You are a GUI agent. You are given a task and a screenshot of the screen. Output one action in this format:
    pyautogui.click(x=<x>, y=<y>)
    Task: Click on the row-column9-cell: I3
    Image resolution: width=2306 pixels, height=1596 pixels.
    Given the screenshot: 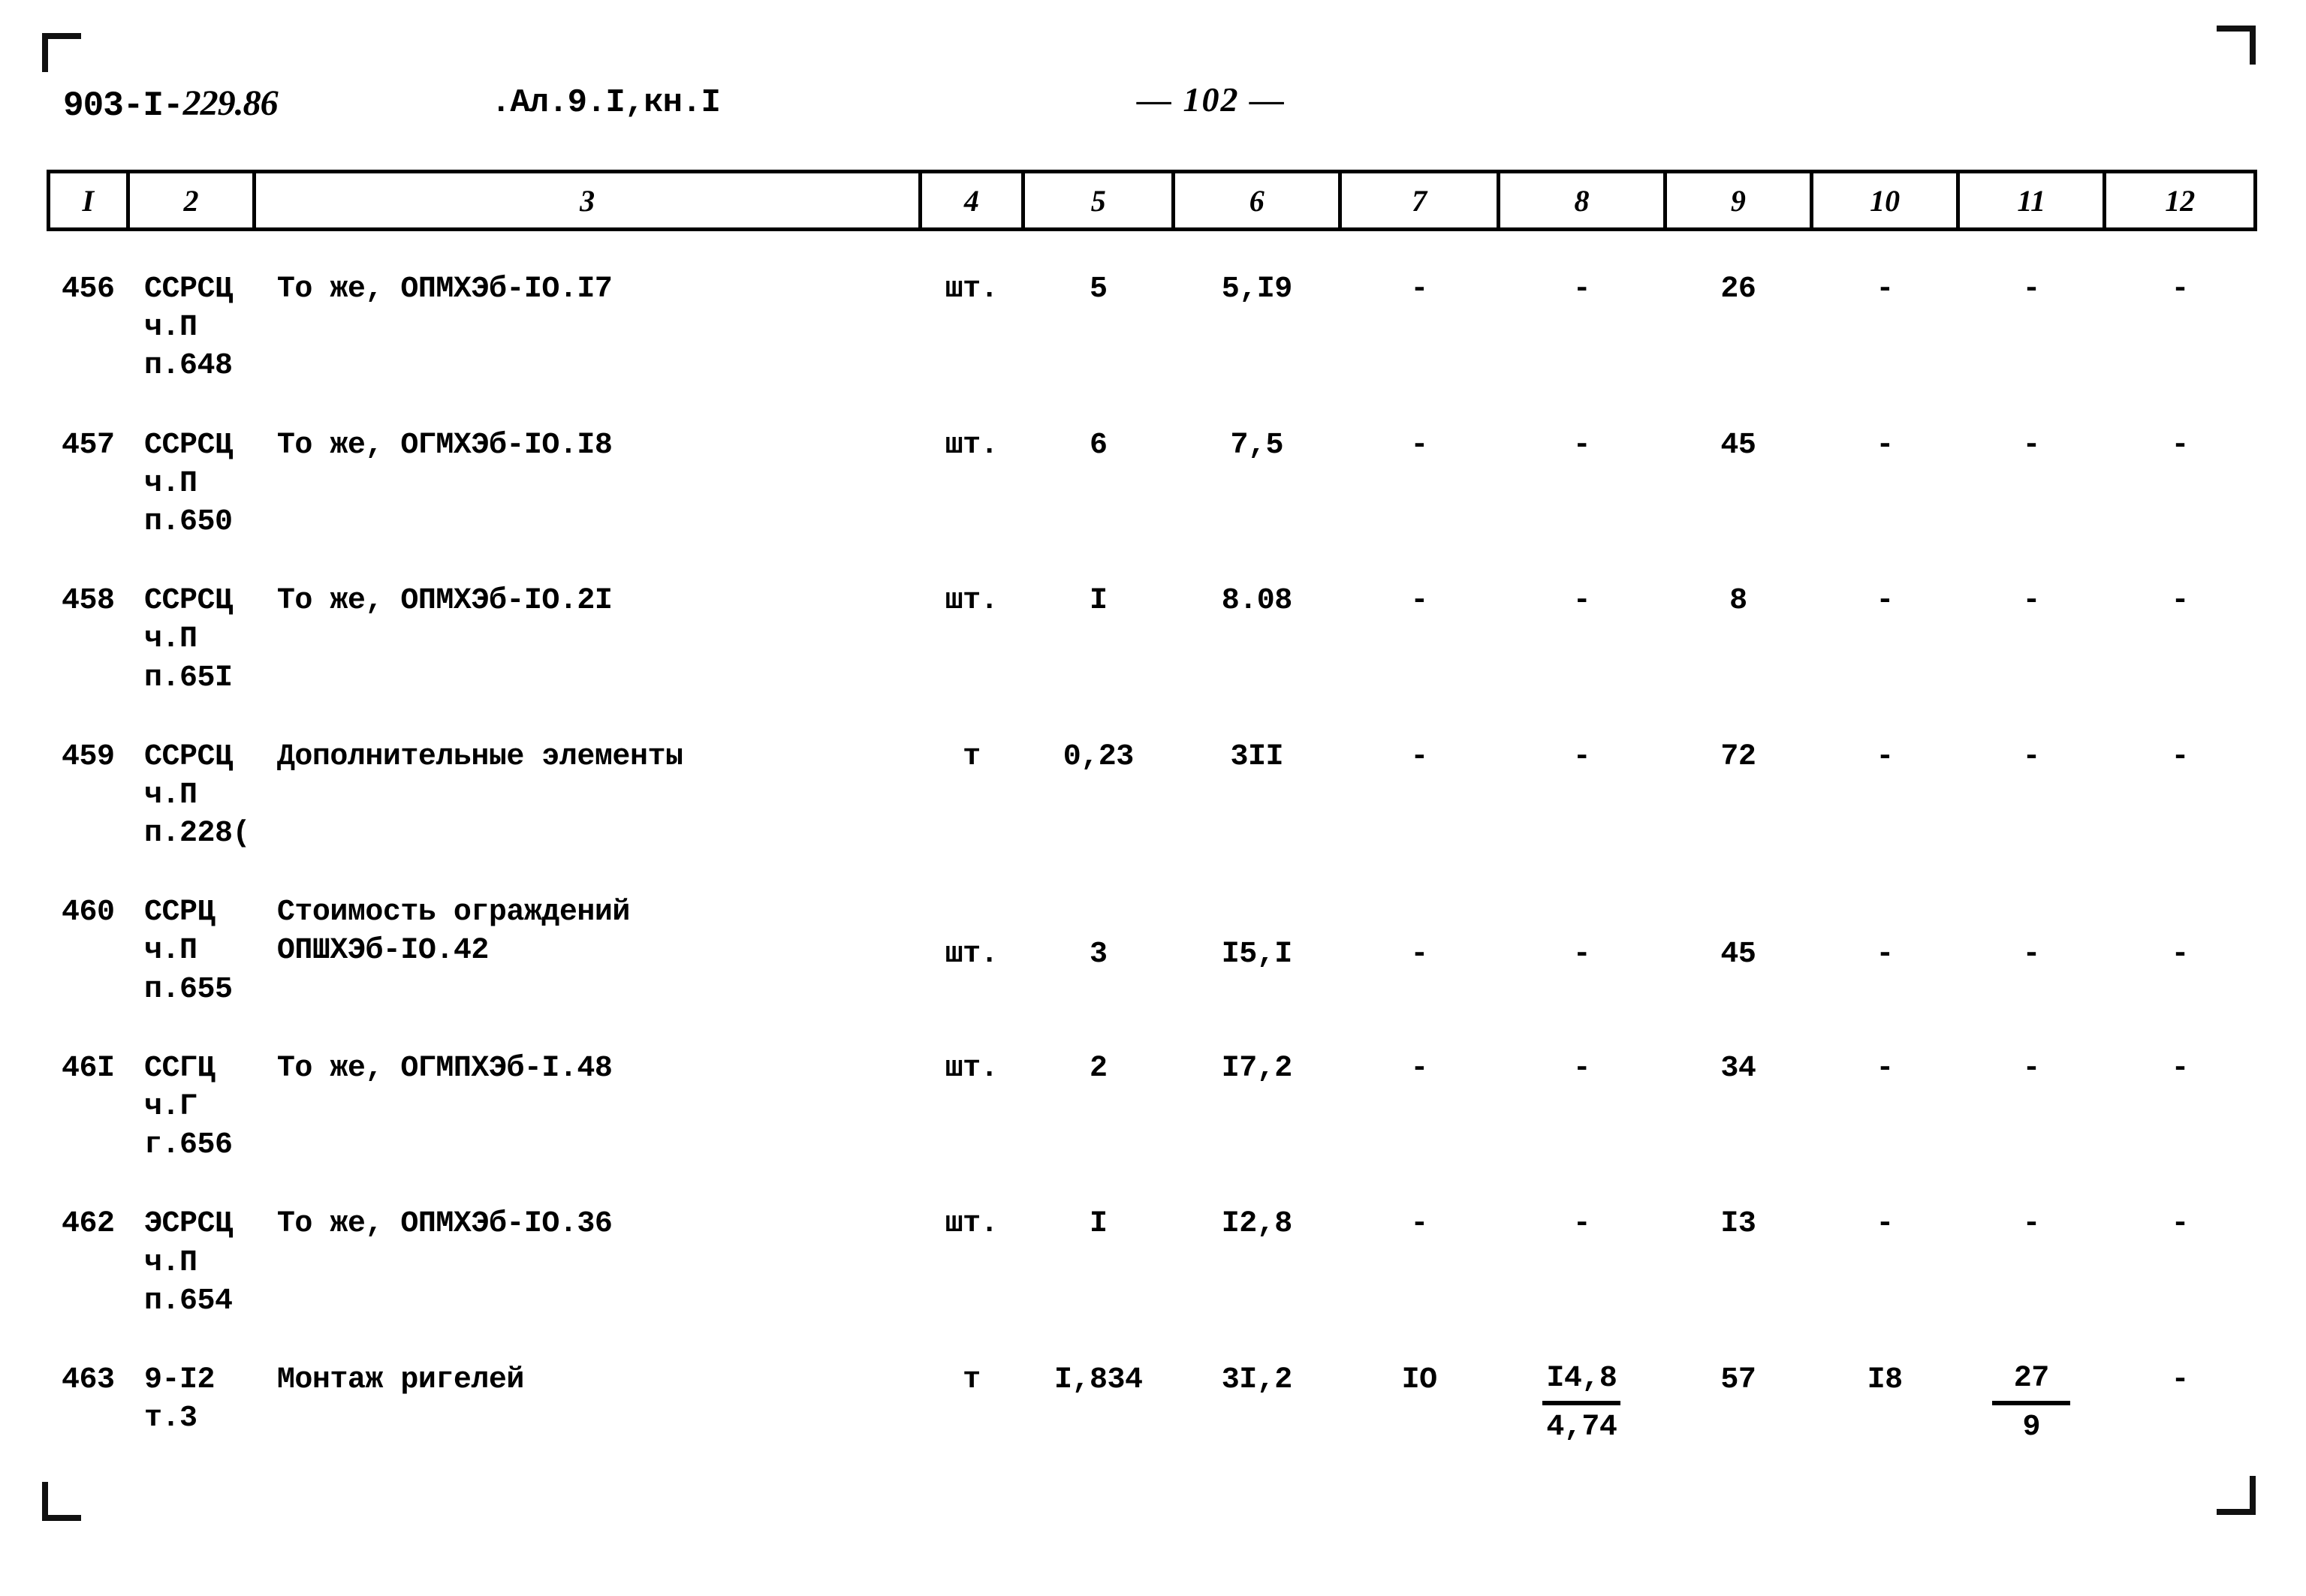 What is the action you would take?
    pyautogui.click(x=1738, y=1224)
    